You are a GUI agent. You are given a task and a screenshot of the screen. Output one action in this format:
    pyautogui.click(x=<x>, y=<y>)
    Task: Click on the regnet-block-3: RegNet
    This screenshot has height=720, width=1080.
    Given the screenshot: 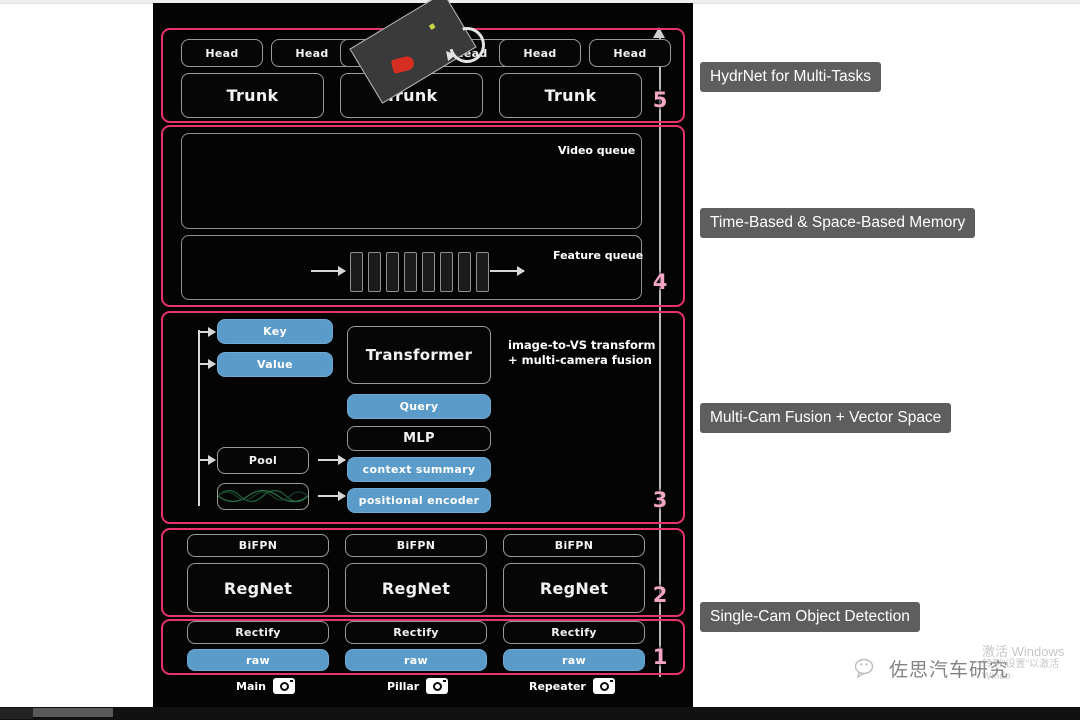 What is the action you would take?
    pyautogui.click(x=574, y=588)
    